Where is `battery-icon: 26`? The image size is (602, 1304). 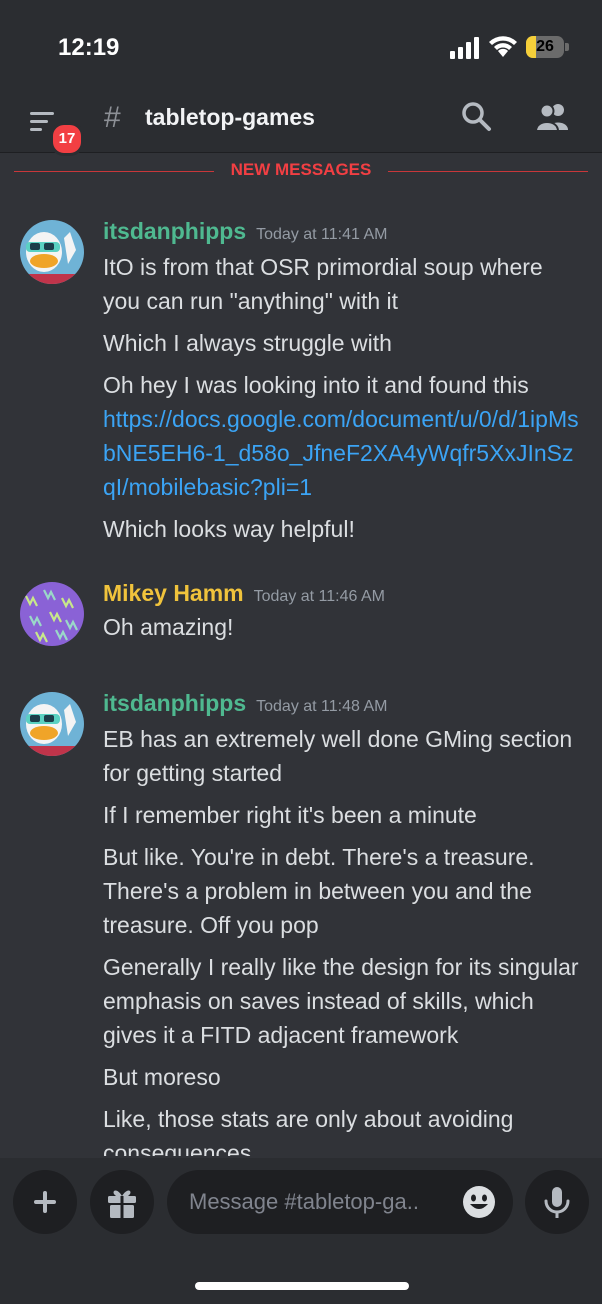 battery-icon: 26 is located at coordinates (548, 48).